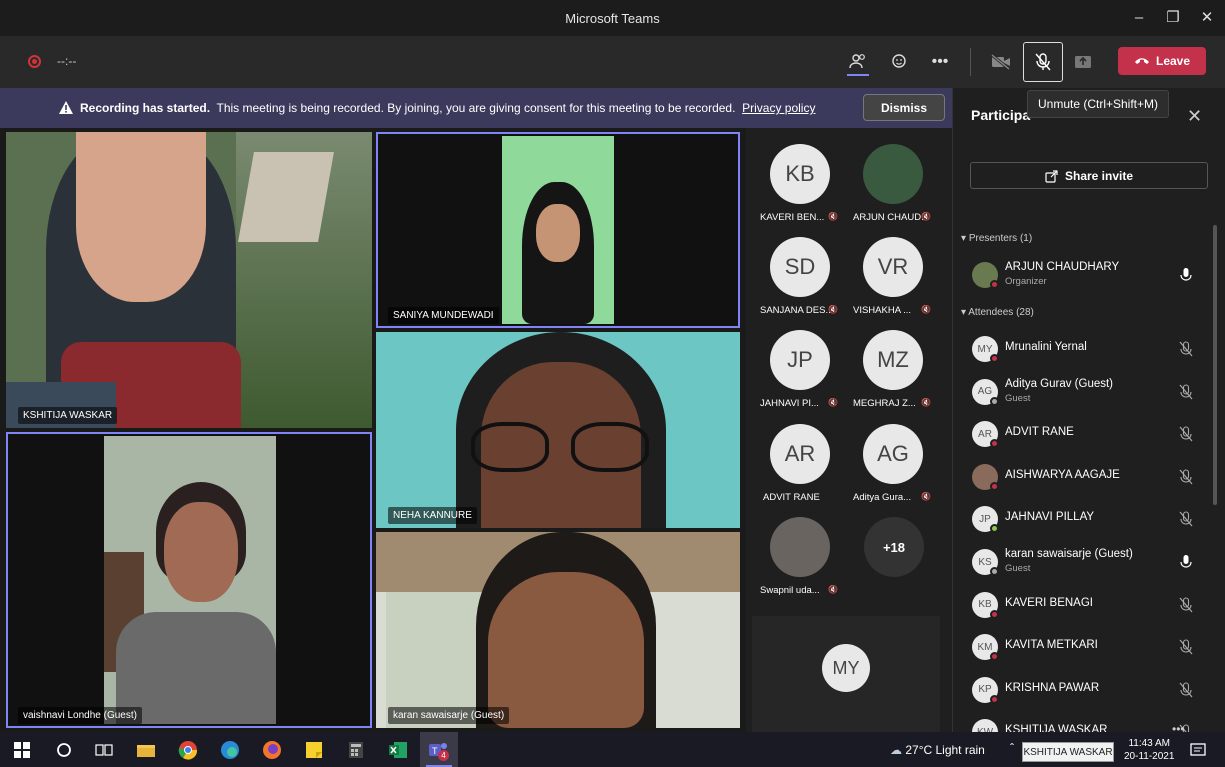  What do you see at coordinates (893, 360) in the screenshot?
I see `participant-avatar: MZ` at bounding box center [893, 360].